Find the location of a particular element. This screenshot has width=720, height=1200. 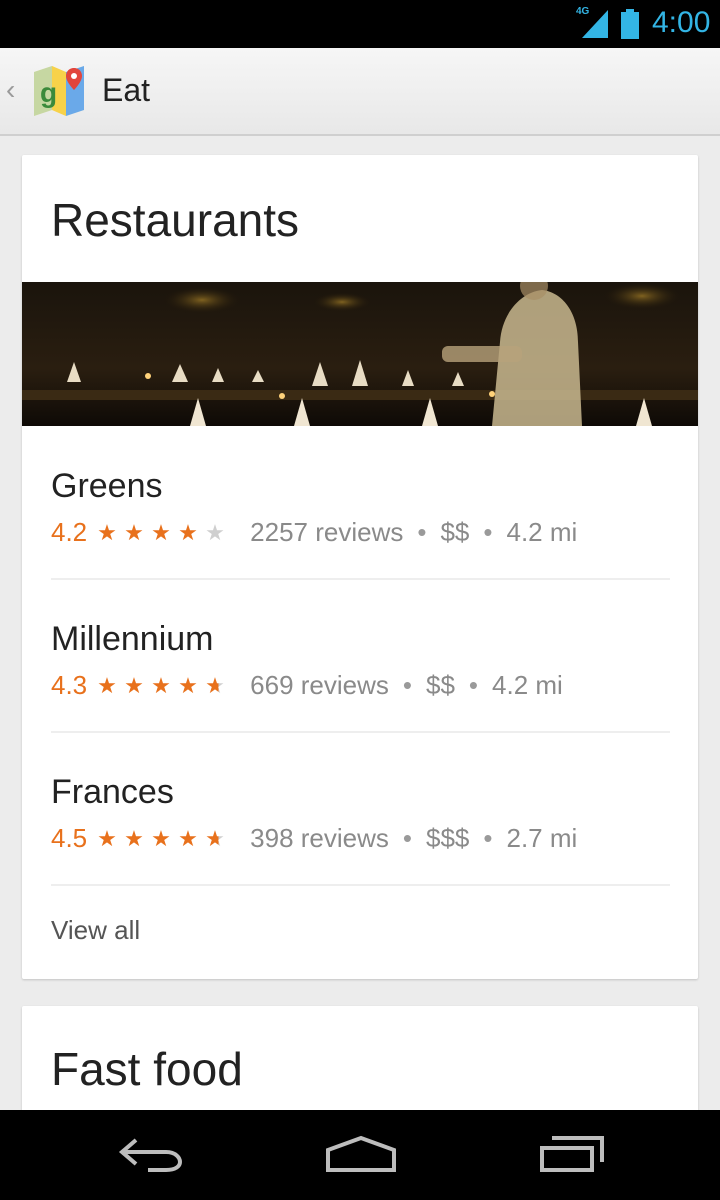

system-nav-bar is located at coordinates (360, 1155).